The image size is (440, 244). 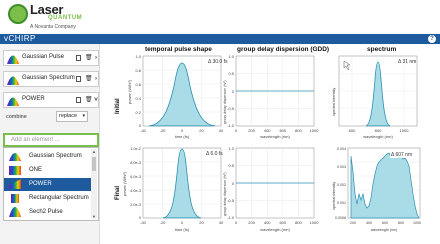 What do you see at coordinates (138, 112) in the screenshot?
I see `ytick: 0.2` at bounding box center [138, 112].